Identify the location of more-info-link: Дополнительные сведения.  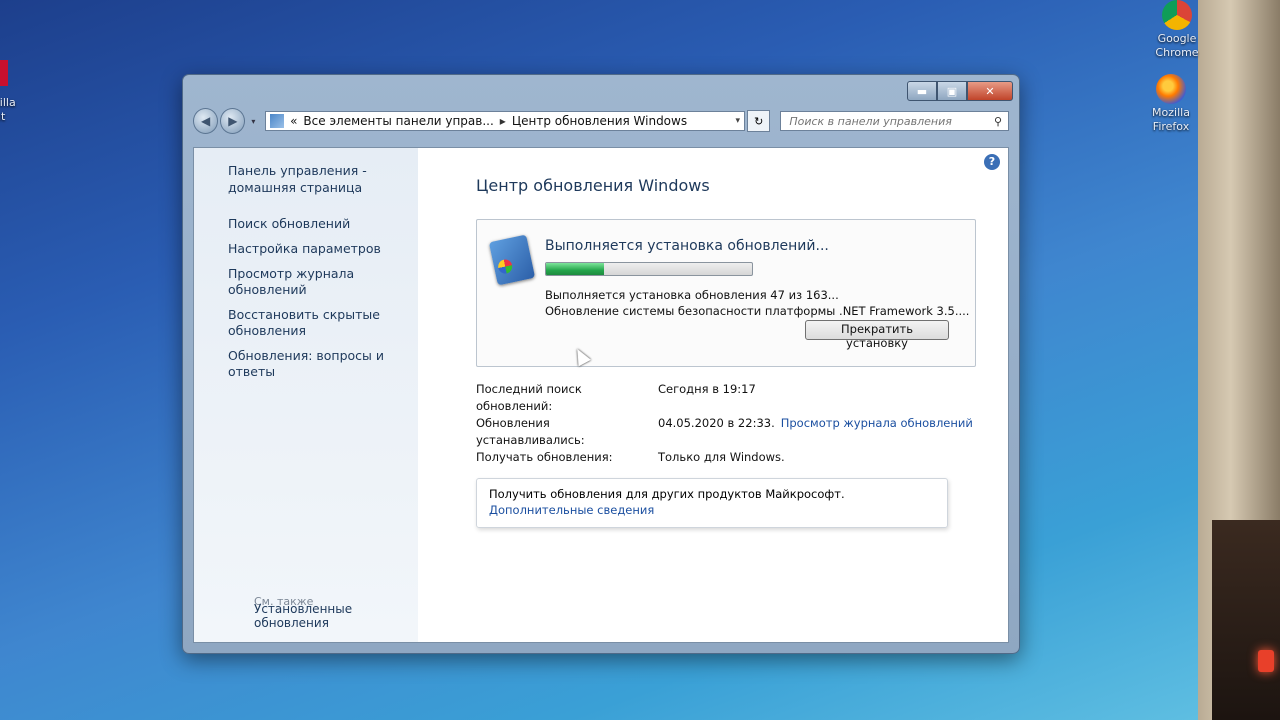
(718, 510).